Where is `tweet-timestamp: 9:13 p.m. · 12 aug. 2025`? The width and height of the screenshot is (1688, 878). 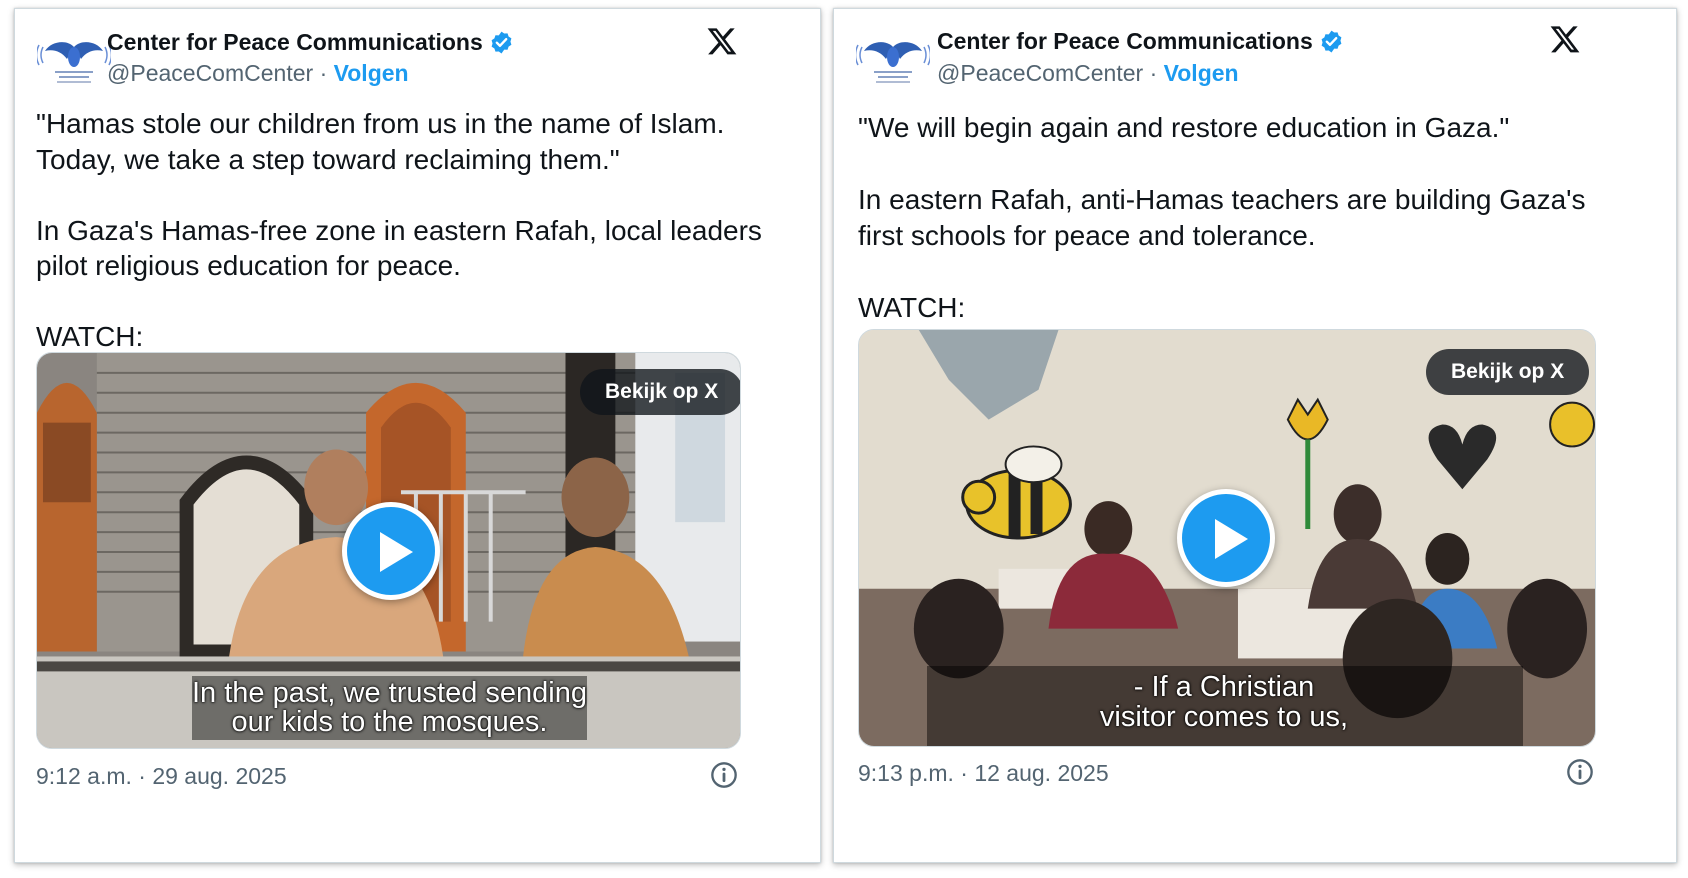
tweet-timestamp: 9:13 p.m. · 12 aug. 2025 is located at coordinates (983, 773).